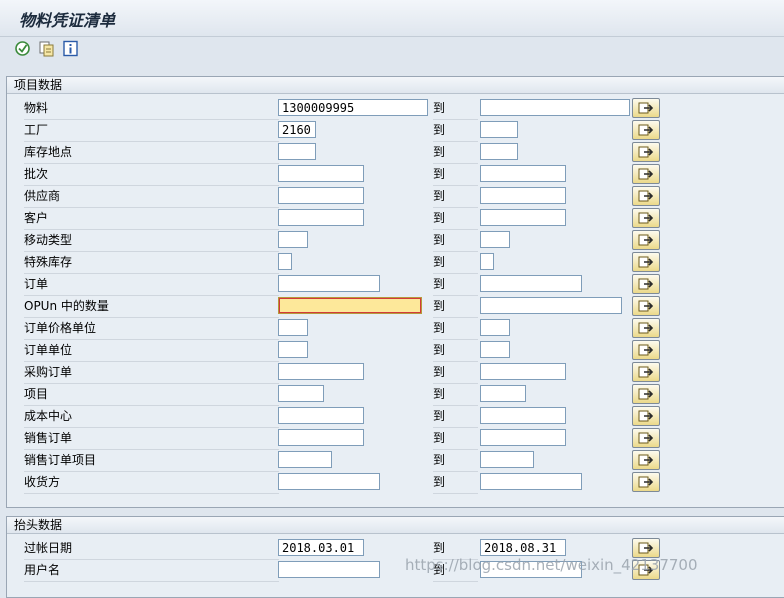 This screenshot has height=598, width=784. What do you see at coordinates (395, 417) in the screenshot?
I see `selection-row: 成本中心 到` at bounding box center [395, 417].